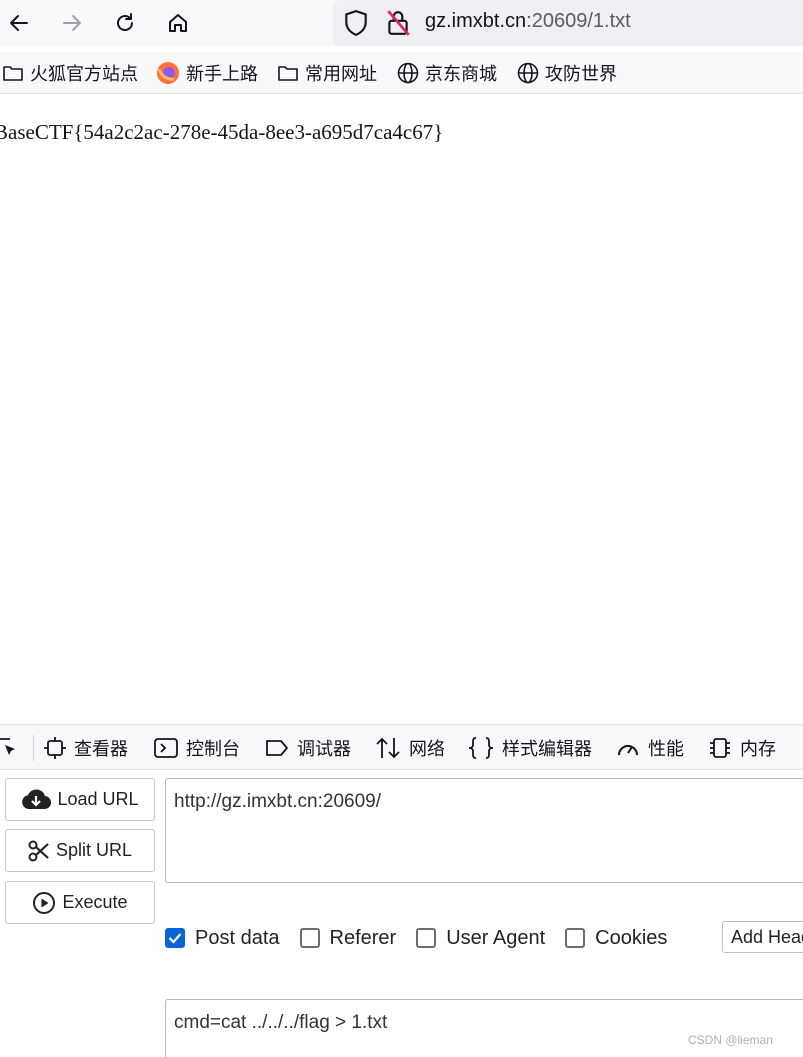 This screenshot has height=1057, width=803. Describe the element at coordinates (95, 902) in the screenshot. I see `execute-label: Execute` at that location.